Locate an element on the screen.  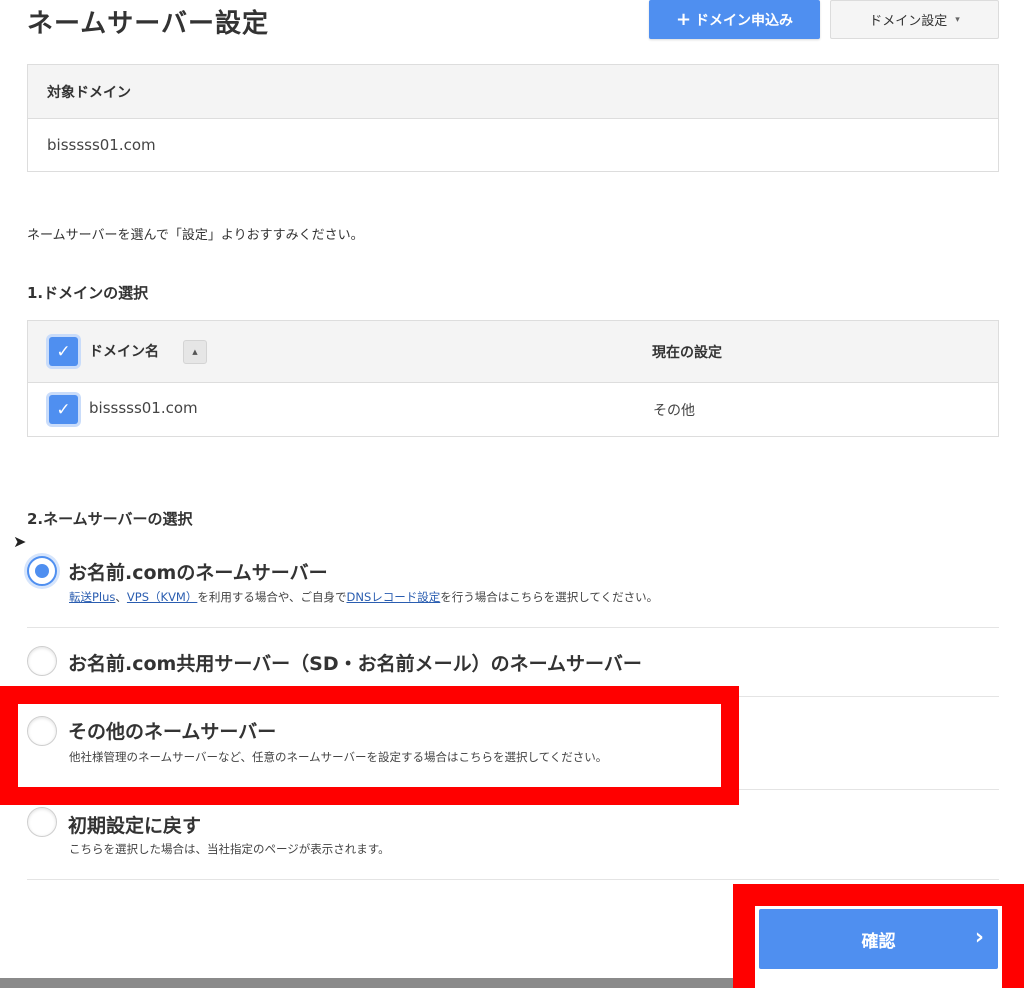
option-onamae-label: お名前.comのネームサーバー is located at coordinates (198, 573).